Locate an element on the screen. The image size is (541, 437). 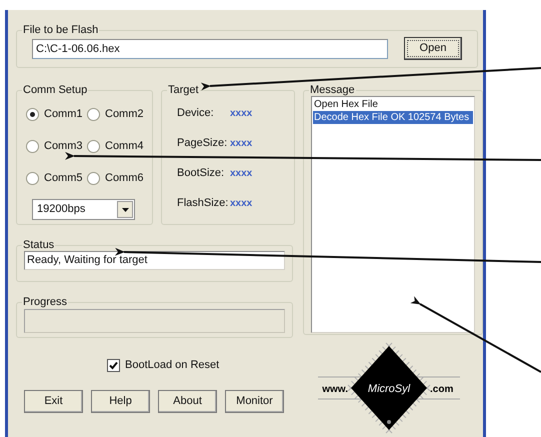
radio-label: Comm1 is located at coordinates (63, 114).